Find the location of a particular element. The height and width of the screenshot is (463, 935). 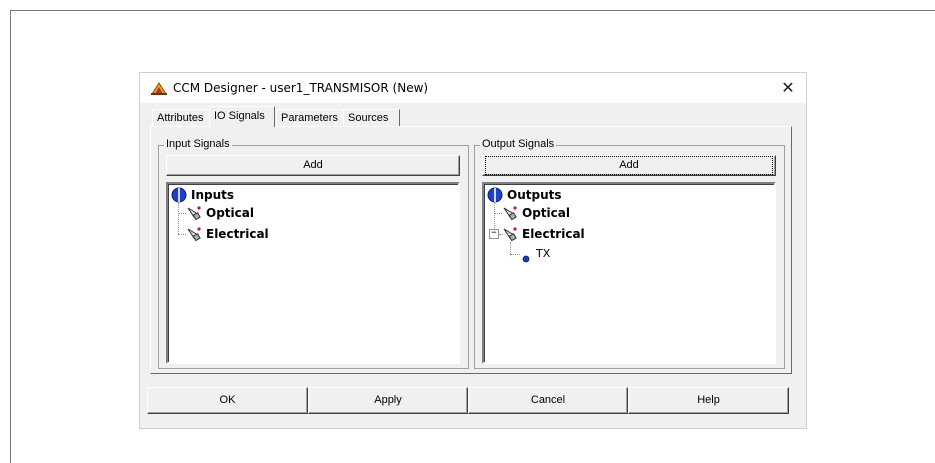

output-signals-label: Output Signals is located at coordinates (518, 144).